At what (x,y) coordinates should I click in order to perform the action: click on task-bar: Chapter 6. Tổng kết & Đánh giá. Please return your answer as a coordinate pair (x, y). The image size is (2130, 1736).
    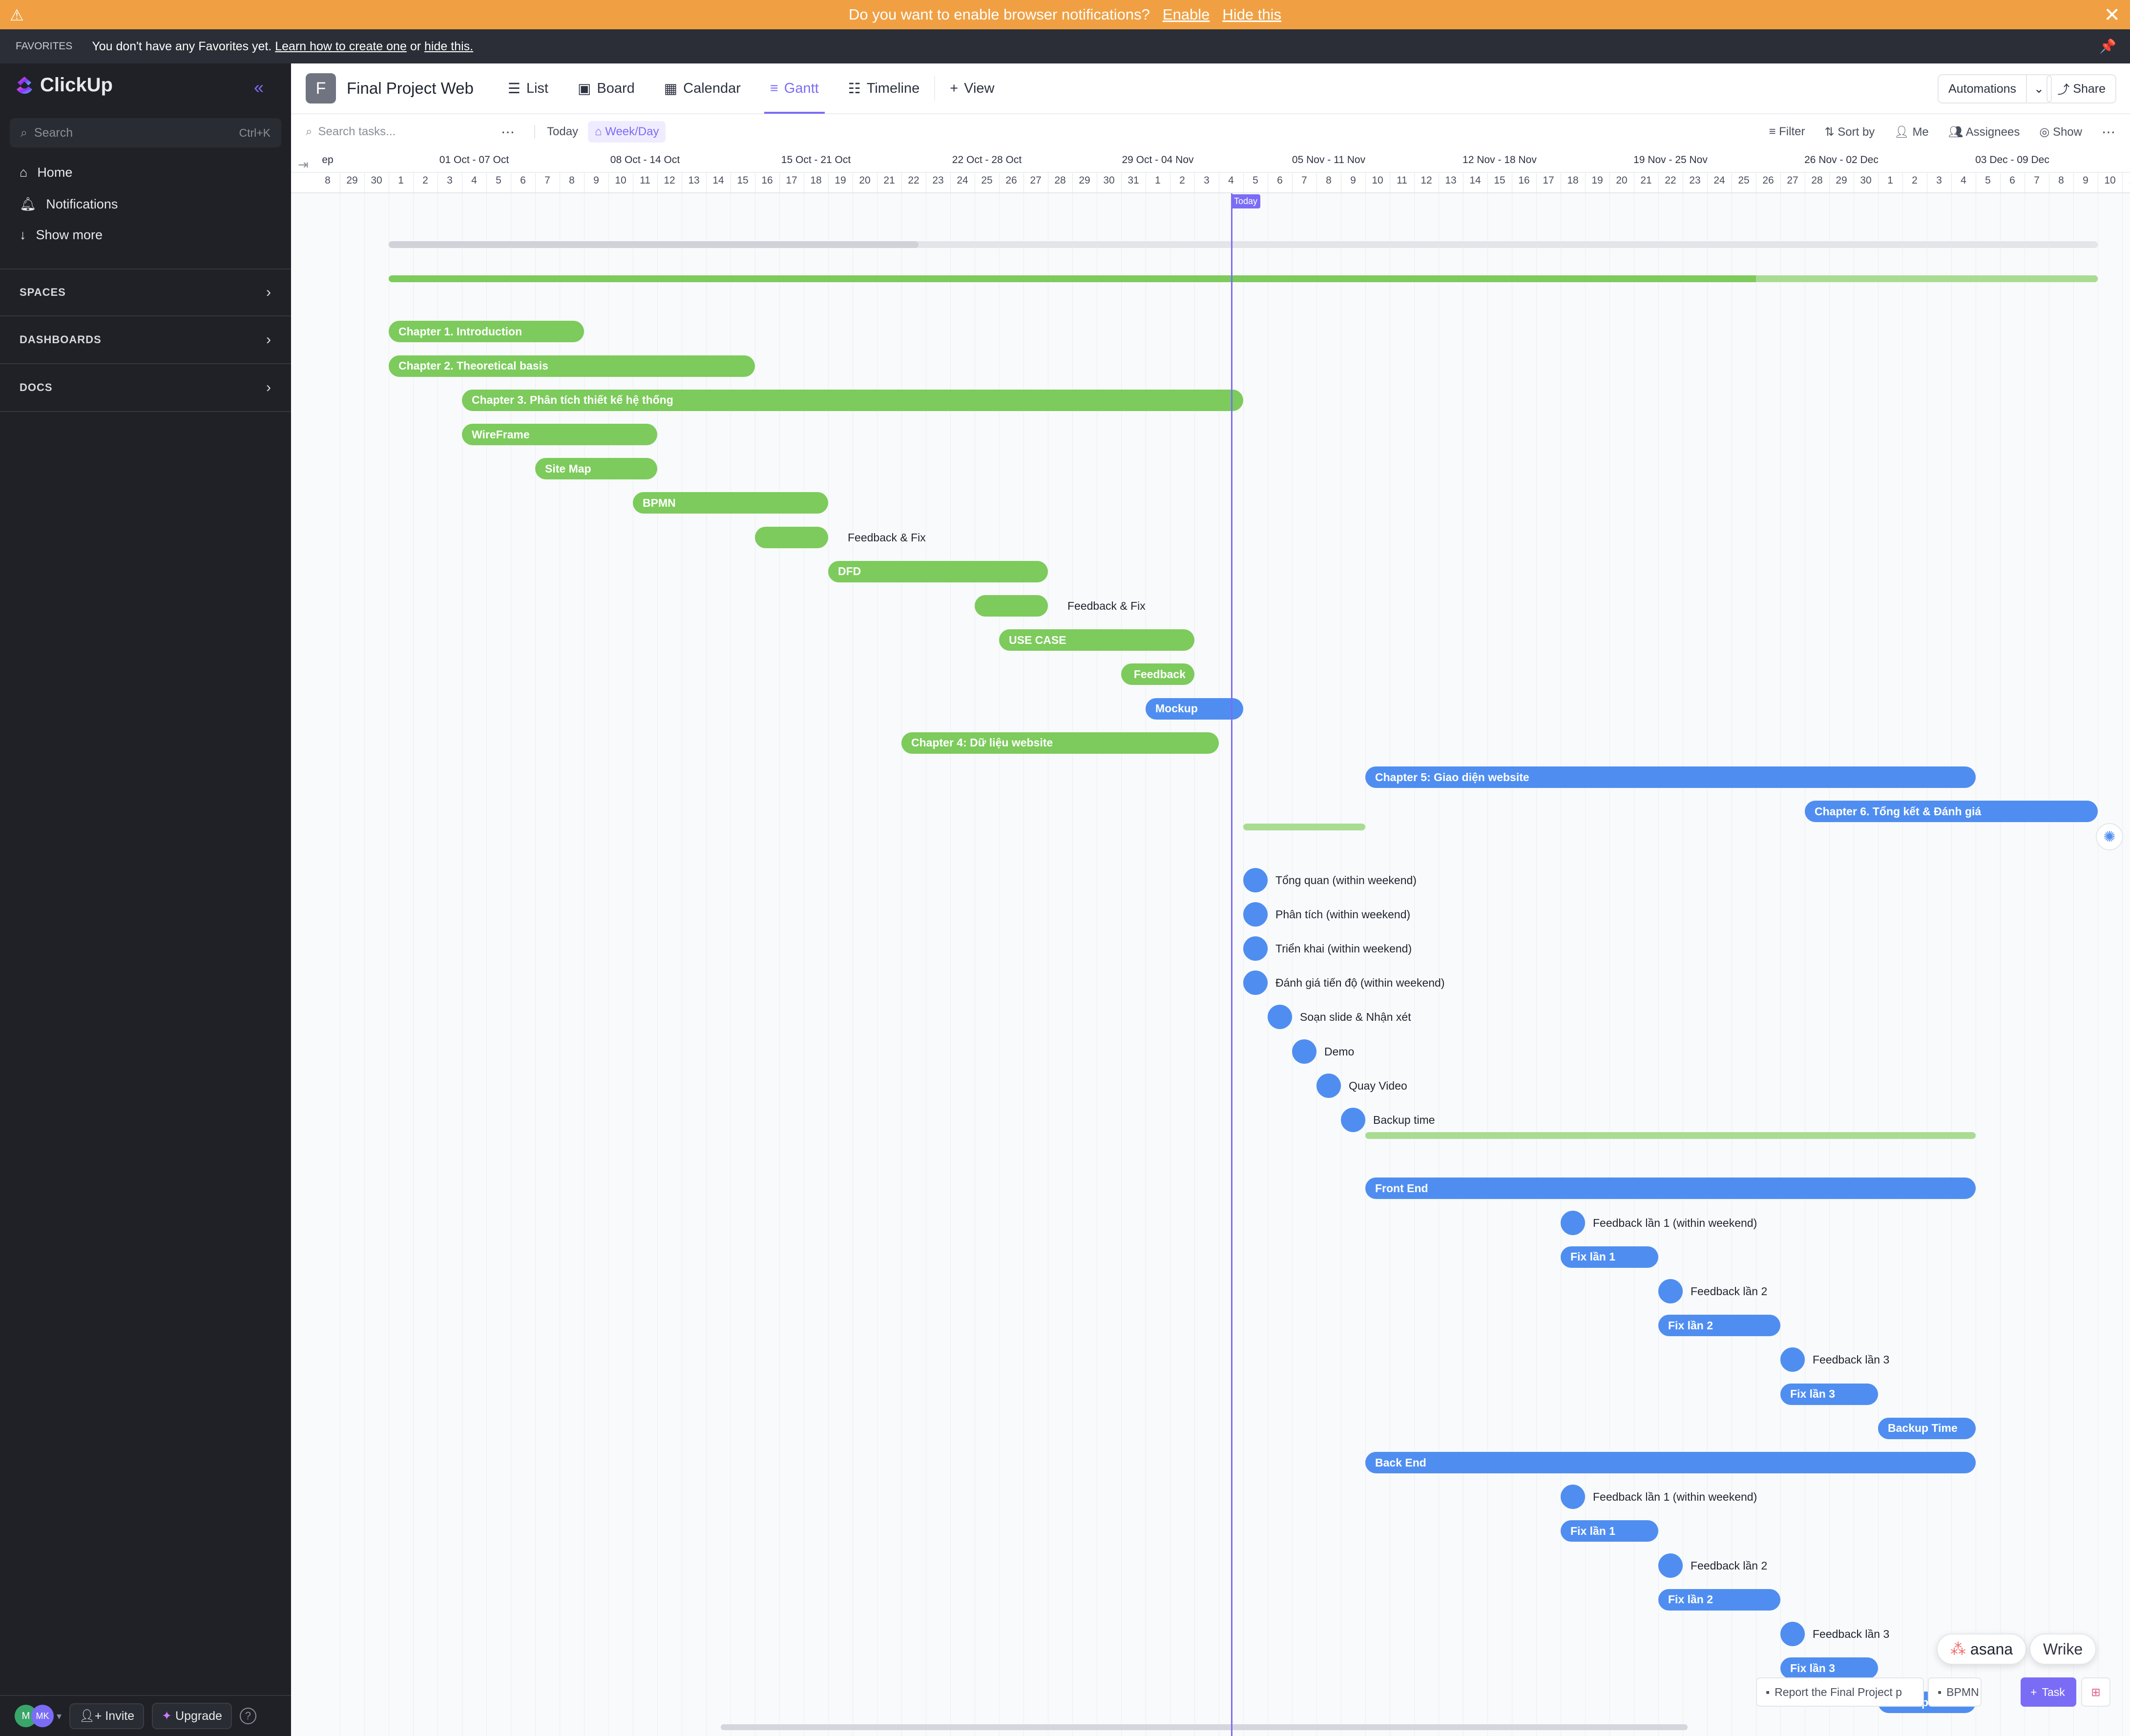
    Looking at the image, I should click on (1951, 812).